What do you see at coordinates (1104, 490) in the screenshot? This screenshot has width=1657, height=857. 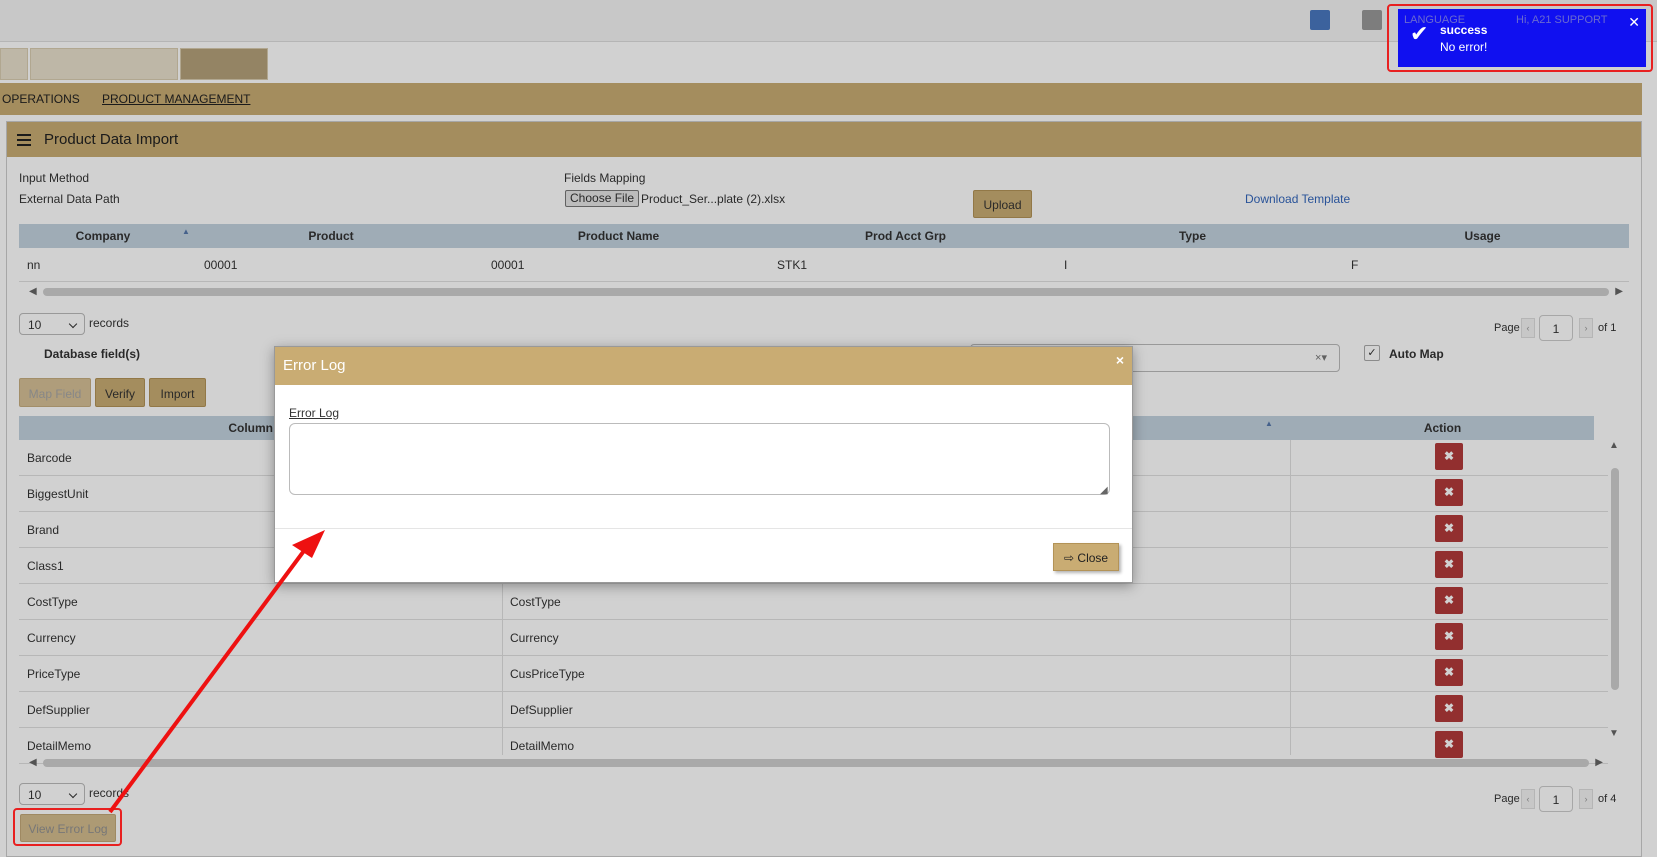 I see `resize-handle-icon: ◢` at bounding box center [1104, 490].